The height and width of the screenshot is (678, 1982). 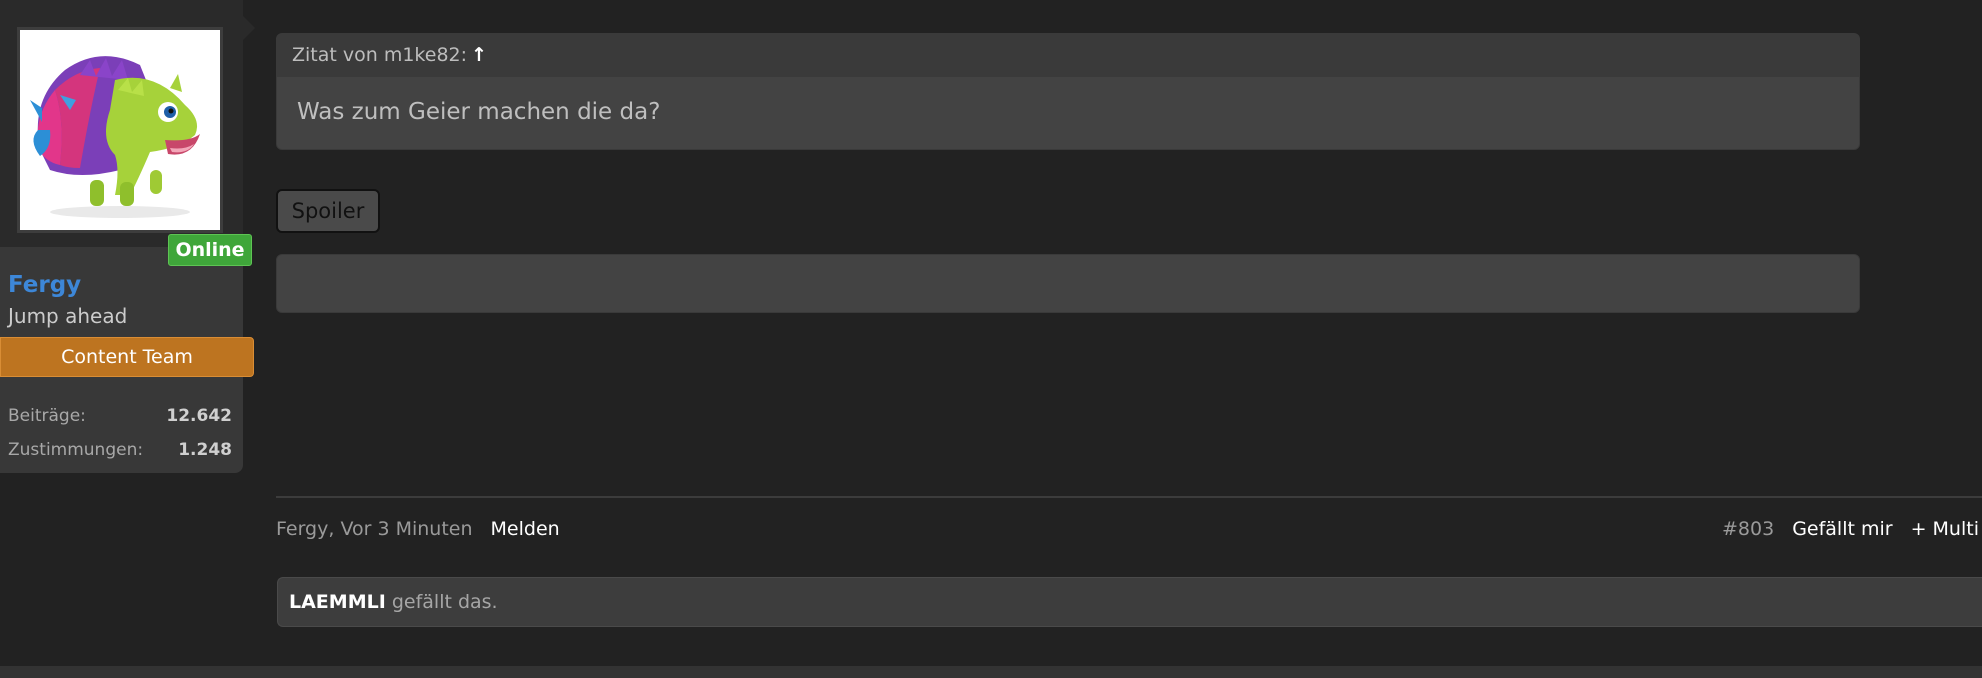 What do you see at coordinates (328, 211) in the screenshot?
I see `spoiler-button: Spoiler` at bounding box center [328, 211].